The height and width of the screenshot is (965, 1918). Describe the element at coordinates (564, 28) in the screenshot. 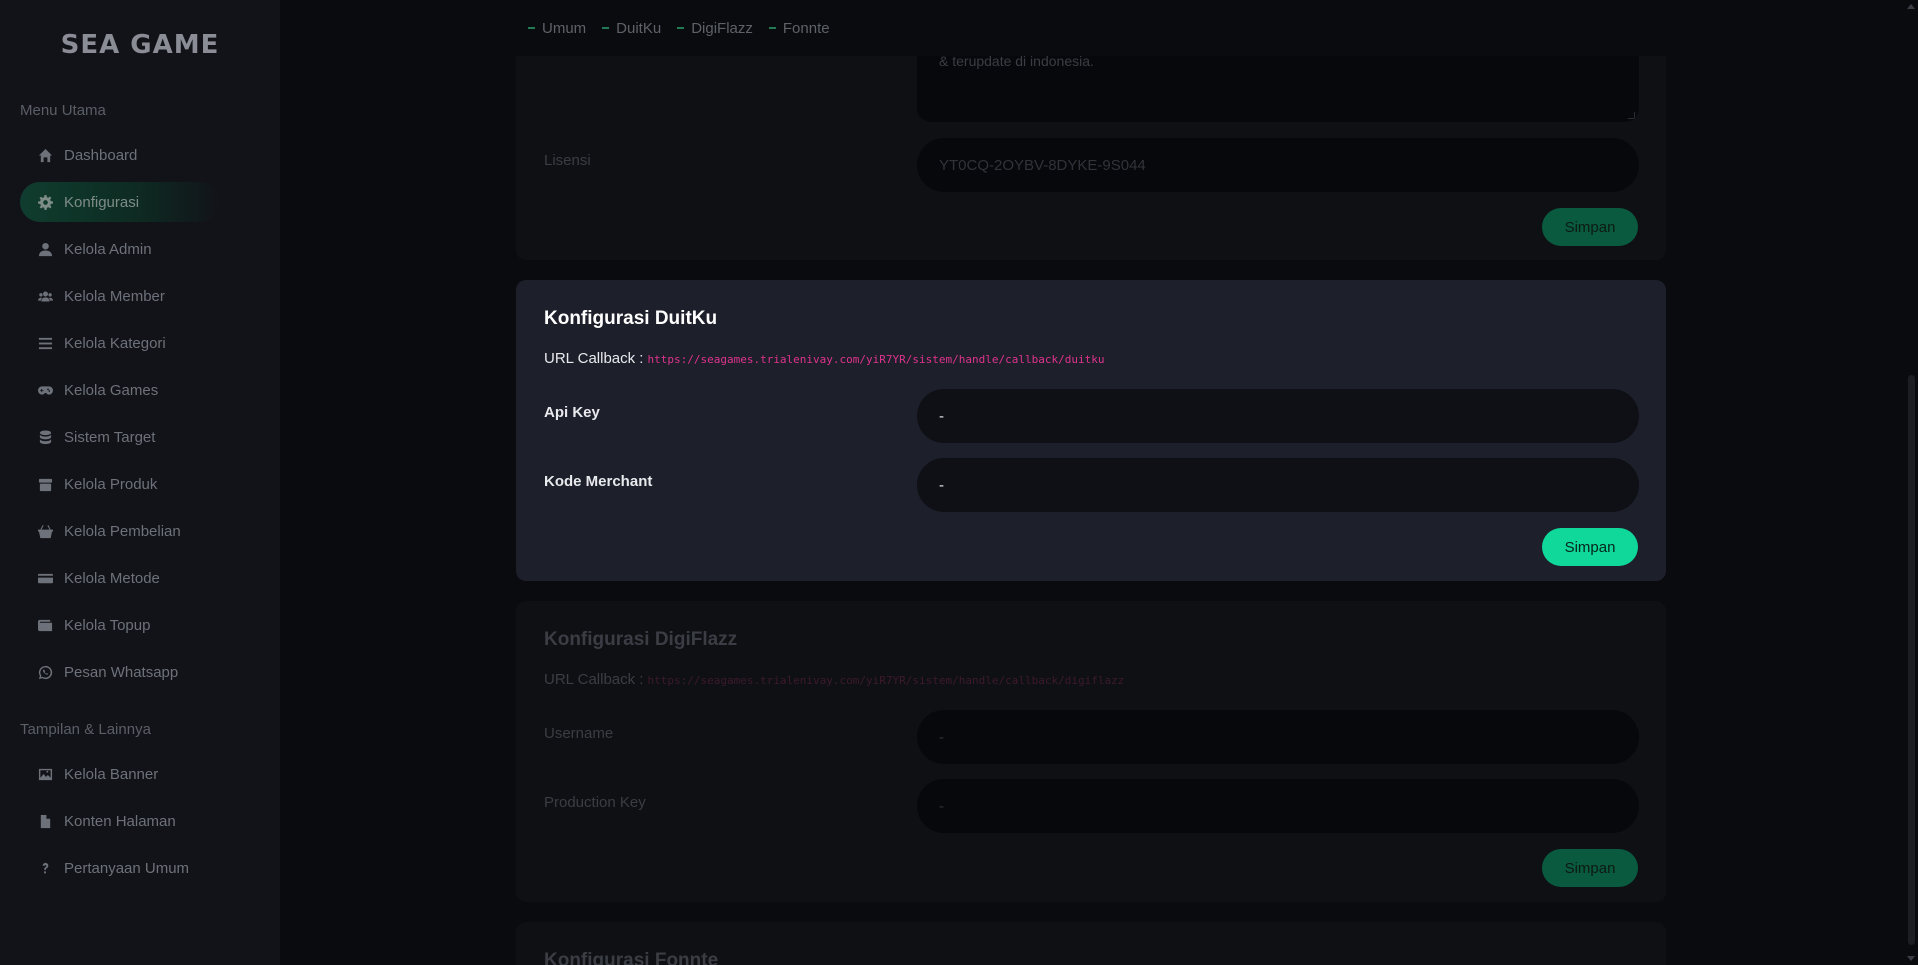

I see `tab-label: Umum` at that location.